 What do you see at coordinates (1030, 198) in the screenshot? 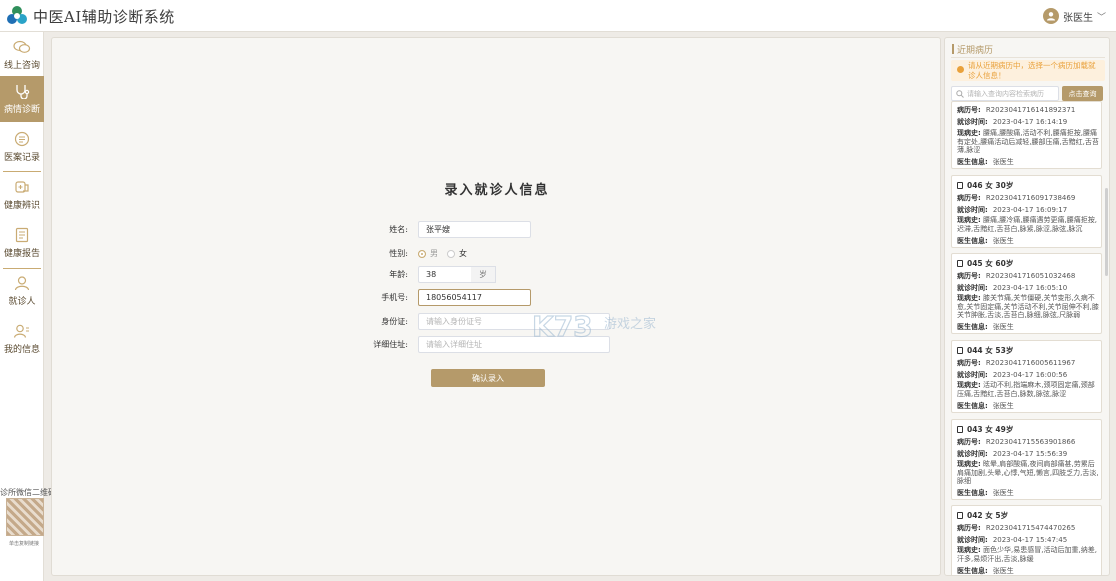
I see `record-no: R20230417160917384​69` at bounding box center [1030, 198].